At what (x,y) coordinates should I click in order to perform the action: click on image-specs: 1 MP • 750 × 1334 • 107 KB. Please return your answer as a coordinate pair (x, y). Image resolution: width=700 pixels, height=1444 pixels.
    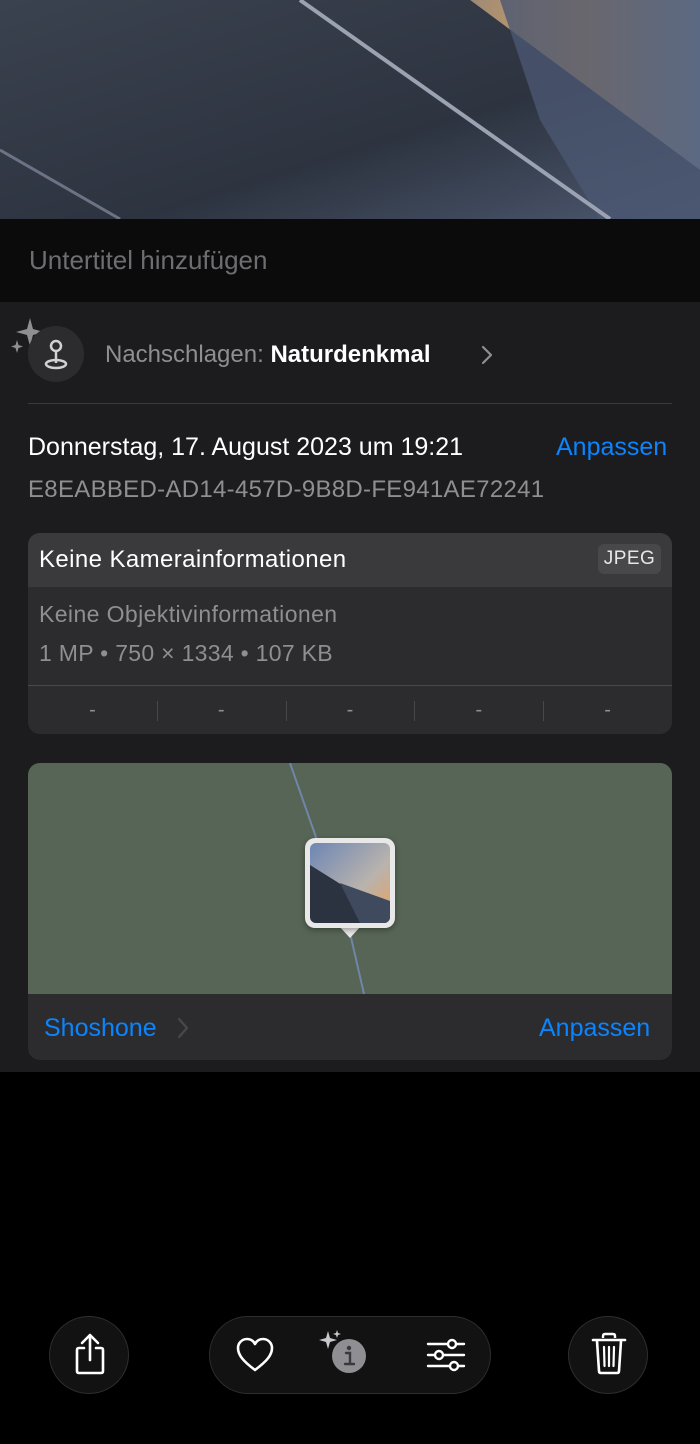
    Looking at the image, I should click on (186, 653).